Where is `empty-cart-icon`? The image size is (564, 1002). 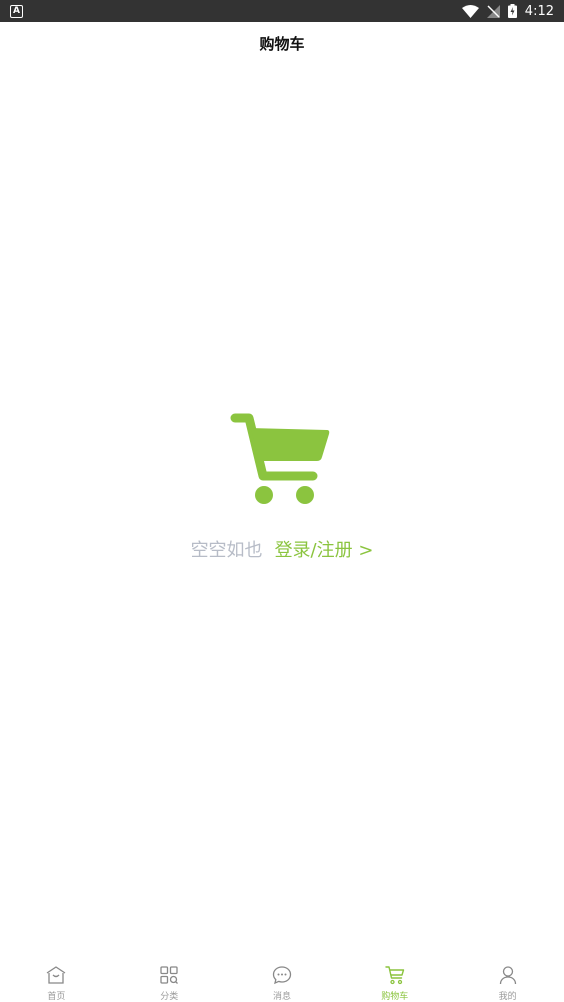
empty-cart-icon is located at coordinates (280, 458).